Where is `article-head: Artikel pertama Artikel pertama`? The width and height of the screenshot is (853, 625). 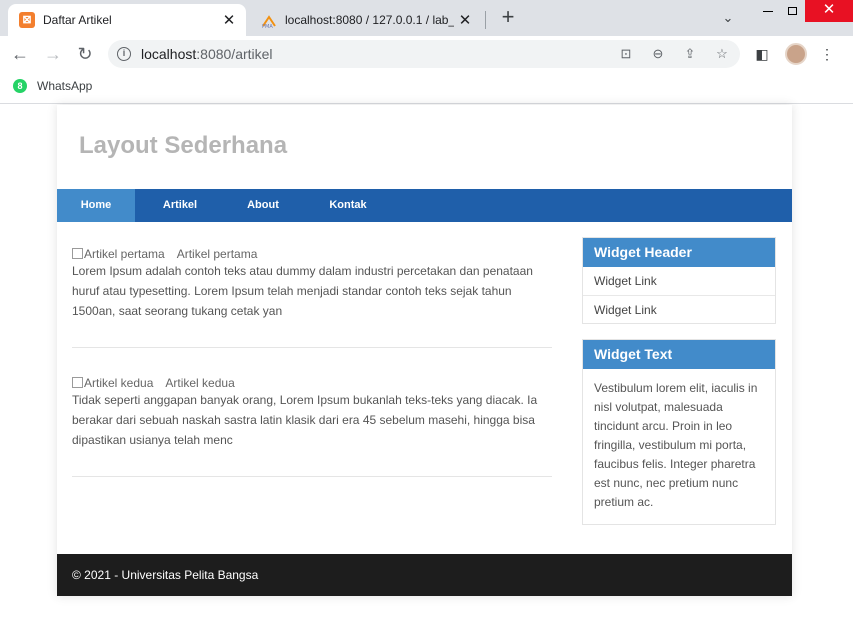
article-head: Artikel pertama Artikel pertama is located at coordinates (312, 254).